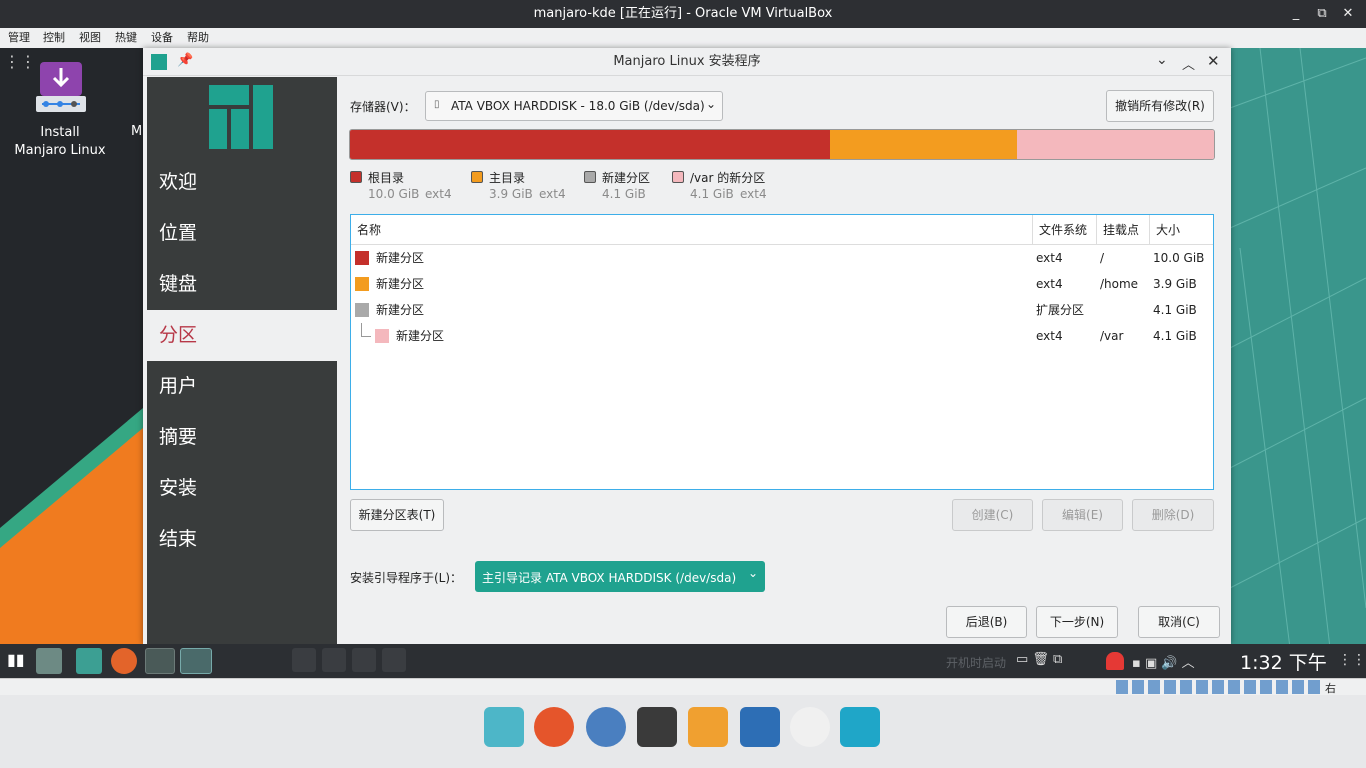 The width and height of the screenshot is (1366, 768). I want to click on sublime-dock-icon, so click(708, 727).